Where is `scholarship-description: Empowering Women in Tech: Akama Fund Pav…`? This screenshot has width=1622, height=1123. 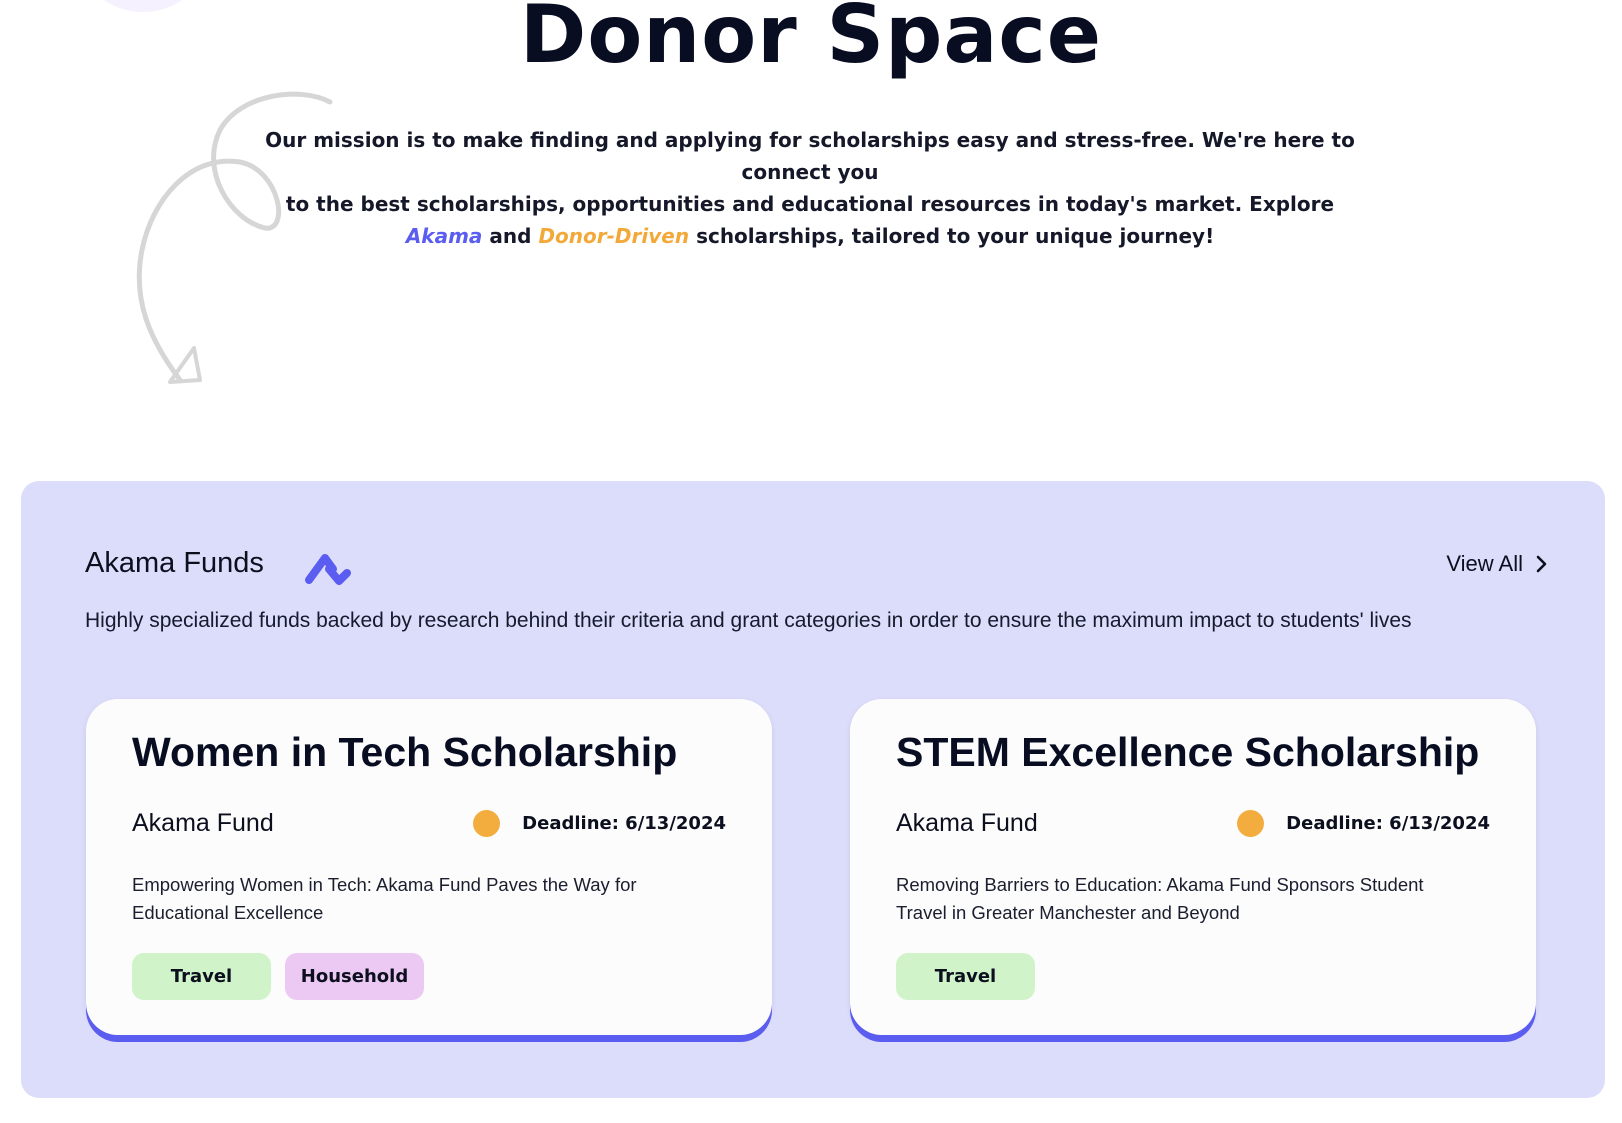 scholarship-description: Empowering Women in Tech: Akama Fund Pav… is located at coordinates (384, 898).